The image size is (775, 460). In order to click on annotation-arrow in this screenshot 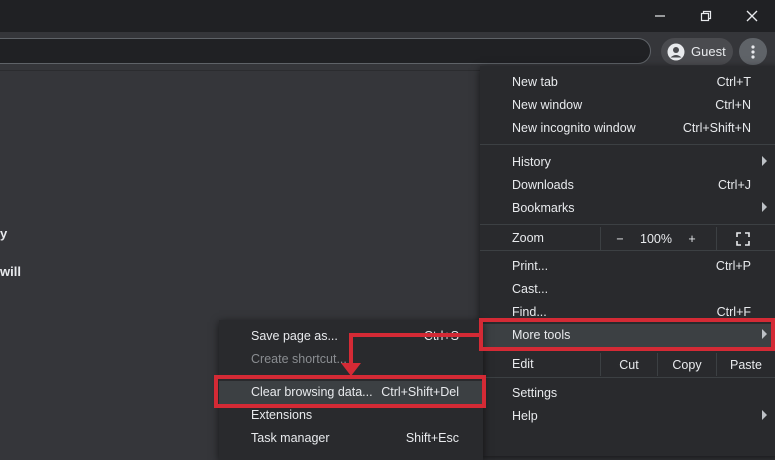, I will do `click(411, 354)`.